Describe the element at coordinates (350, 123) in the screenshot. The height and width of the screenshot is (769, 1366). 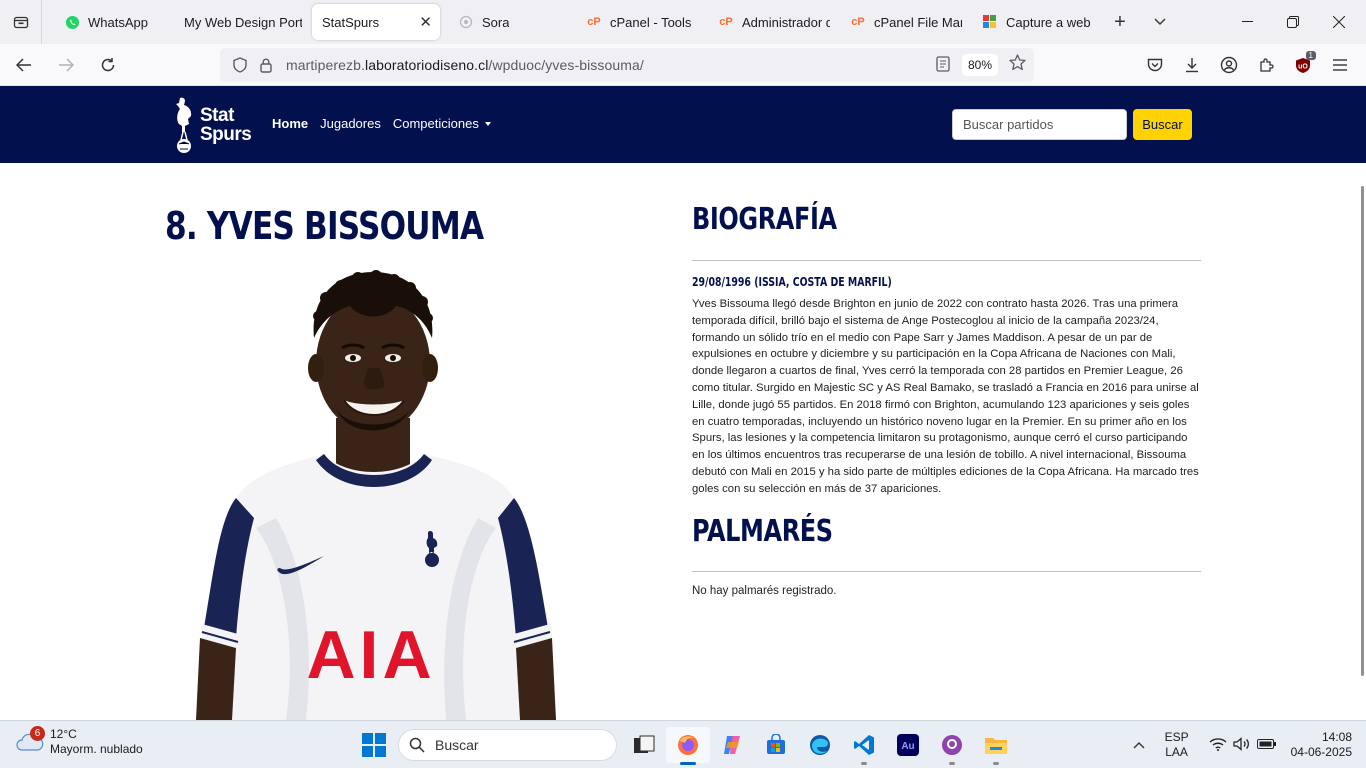
I see `menu-players: Jugadores` at that location.